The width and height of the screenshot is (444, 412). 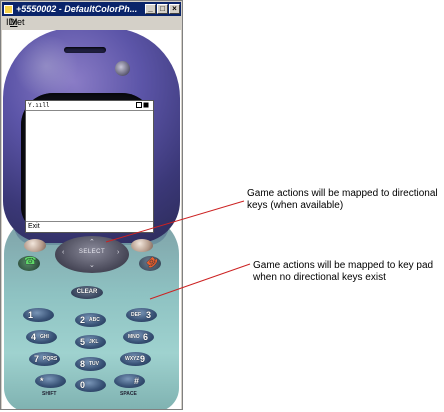 I want to click on right-soft-key, so click(x=142, y=245).